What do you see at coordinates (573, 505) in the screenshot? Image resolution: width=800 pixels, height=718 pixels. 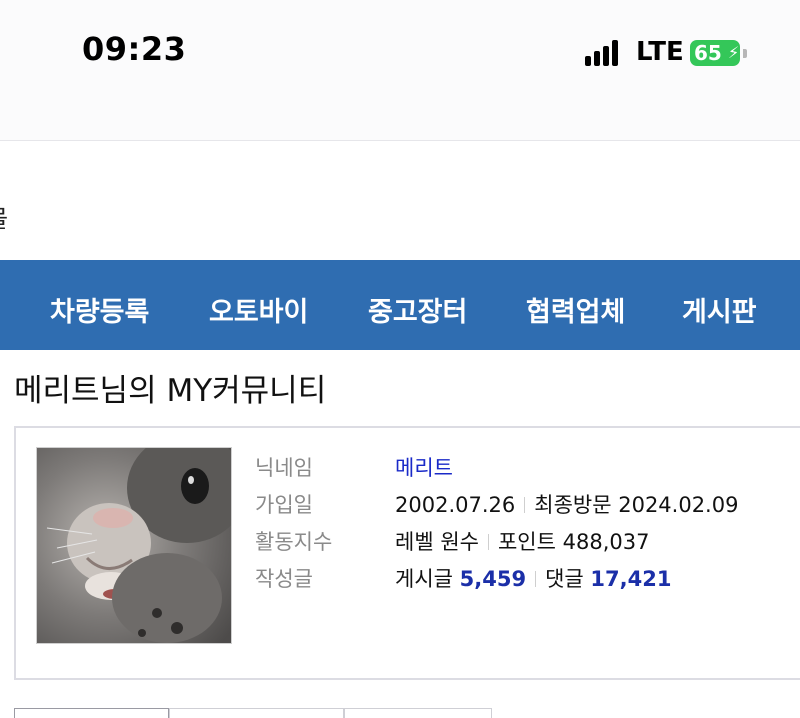 I see `last-visit-label: 최종방문` at bounding box center [573, 505].